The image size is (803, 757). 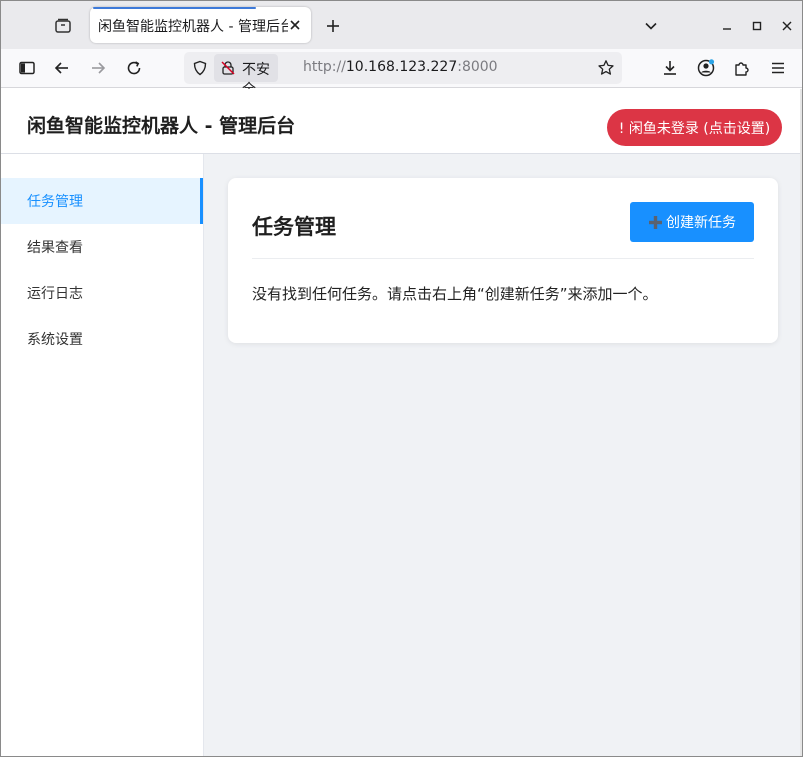 I want to click on sidebar-toggle-button, so click(x=27, y=68).